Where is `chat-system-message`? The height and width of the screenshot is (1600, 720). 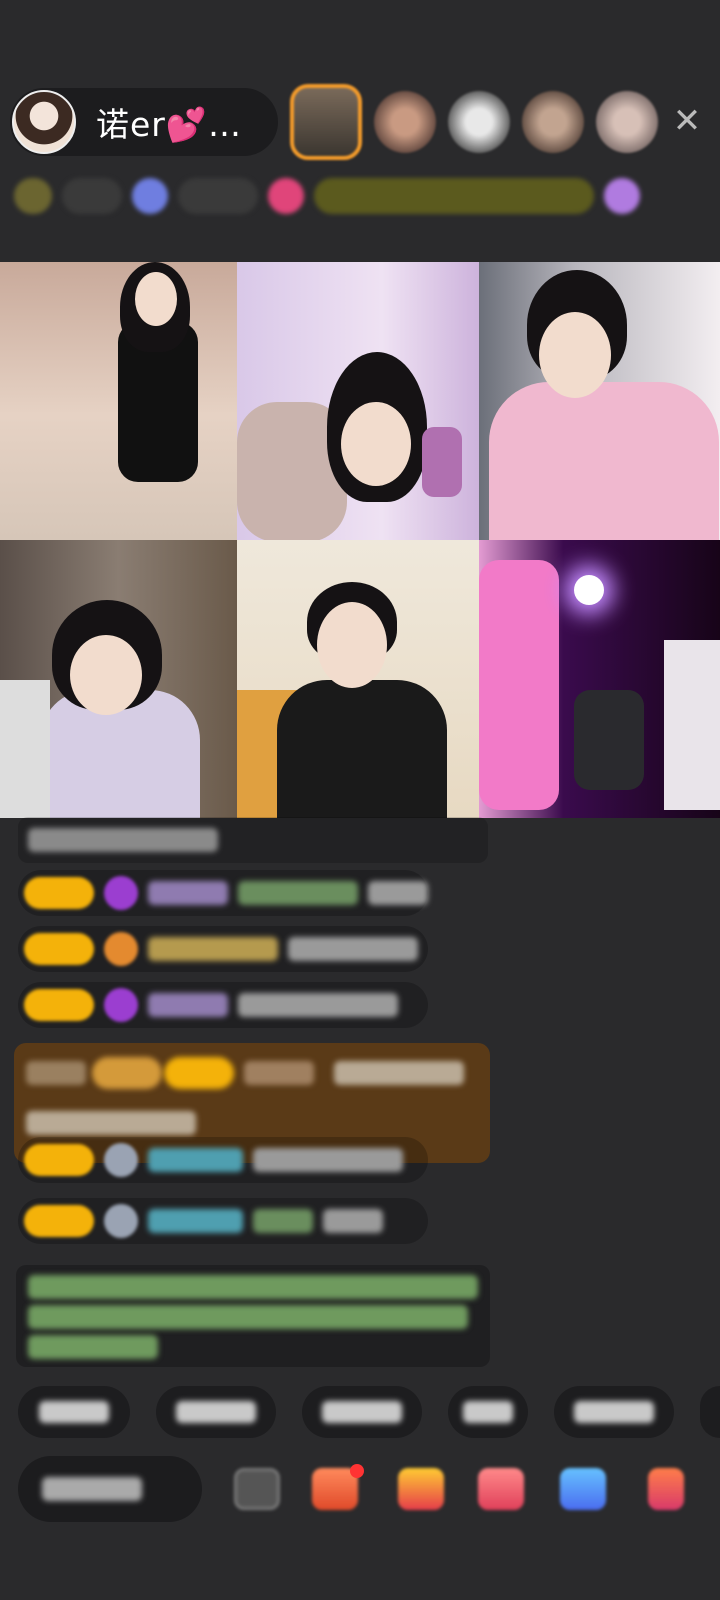 chat-system-message is located at coordinates (253, 840).